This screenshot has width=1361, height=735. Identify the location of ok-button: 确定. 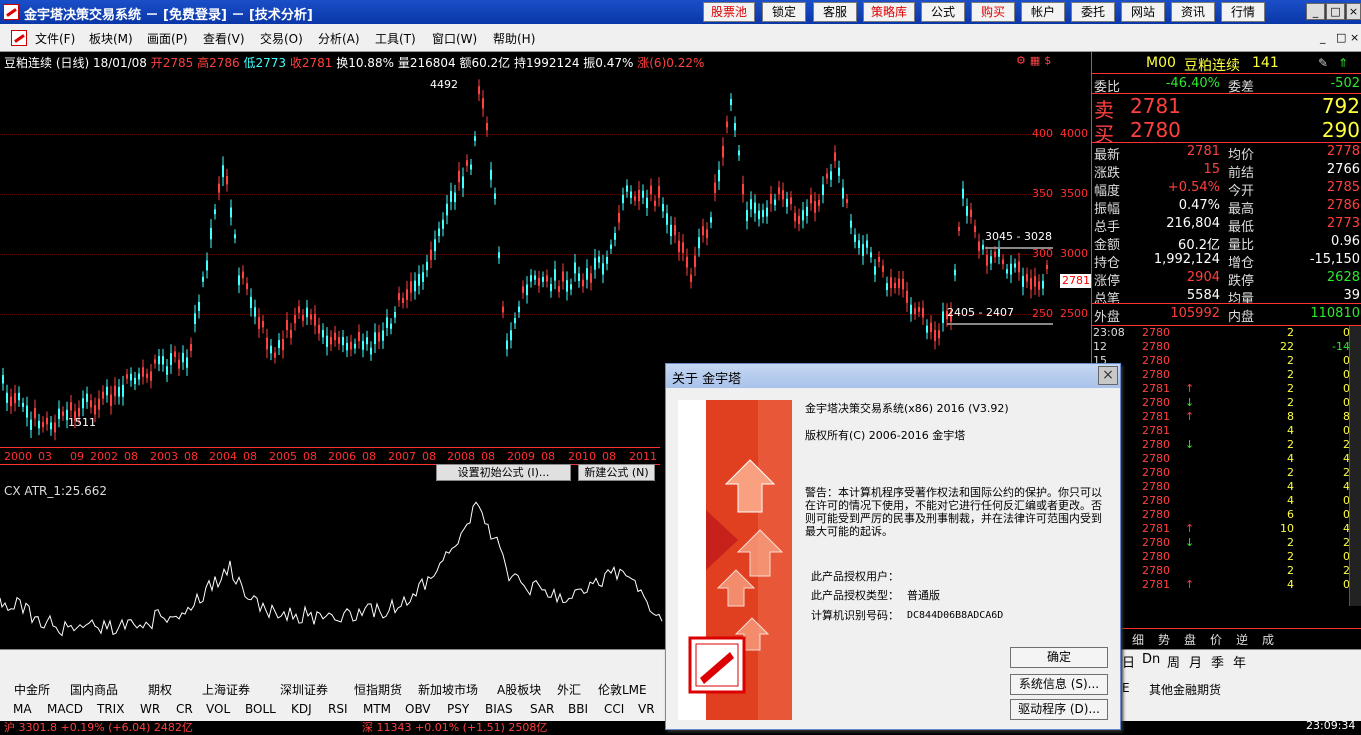
(1059, 657).